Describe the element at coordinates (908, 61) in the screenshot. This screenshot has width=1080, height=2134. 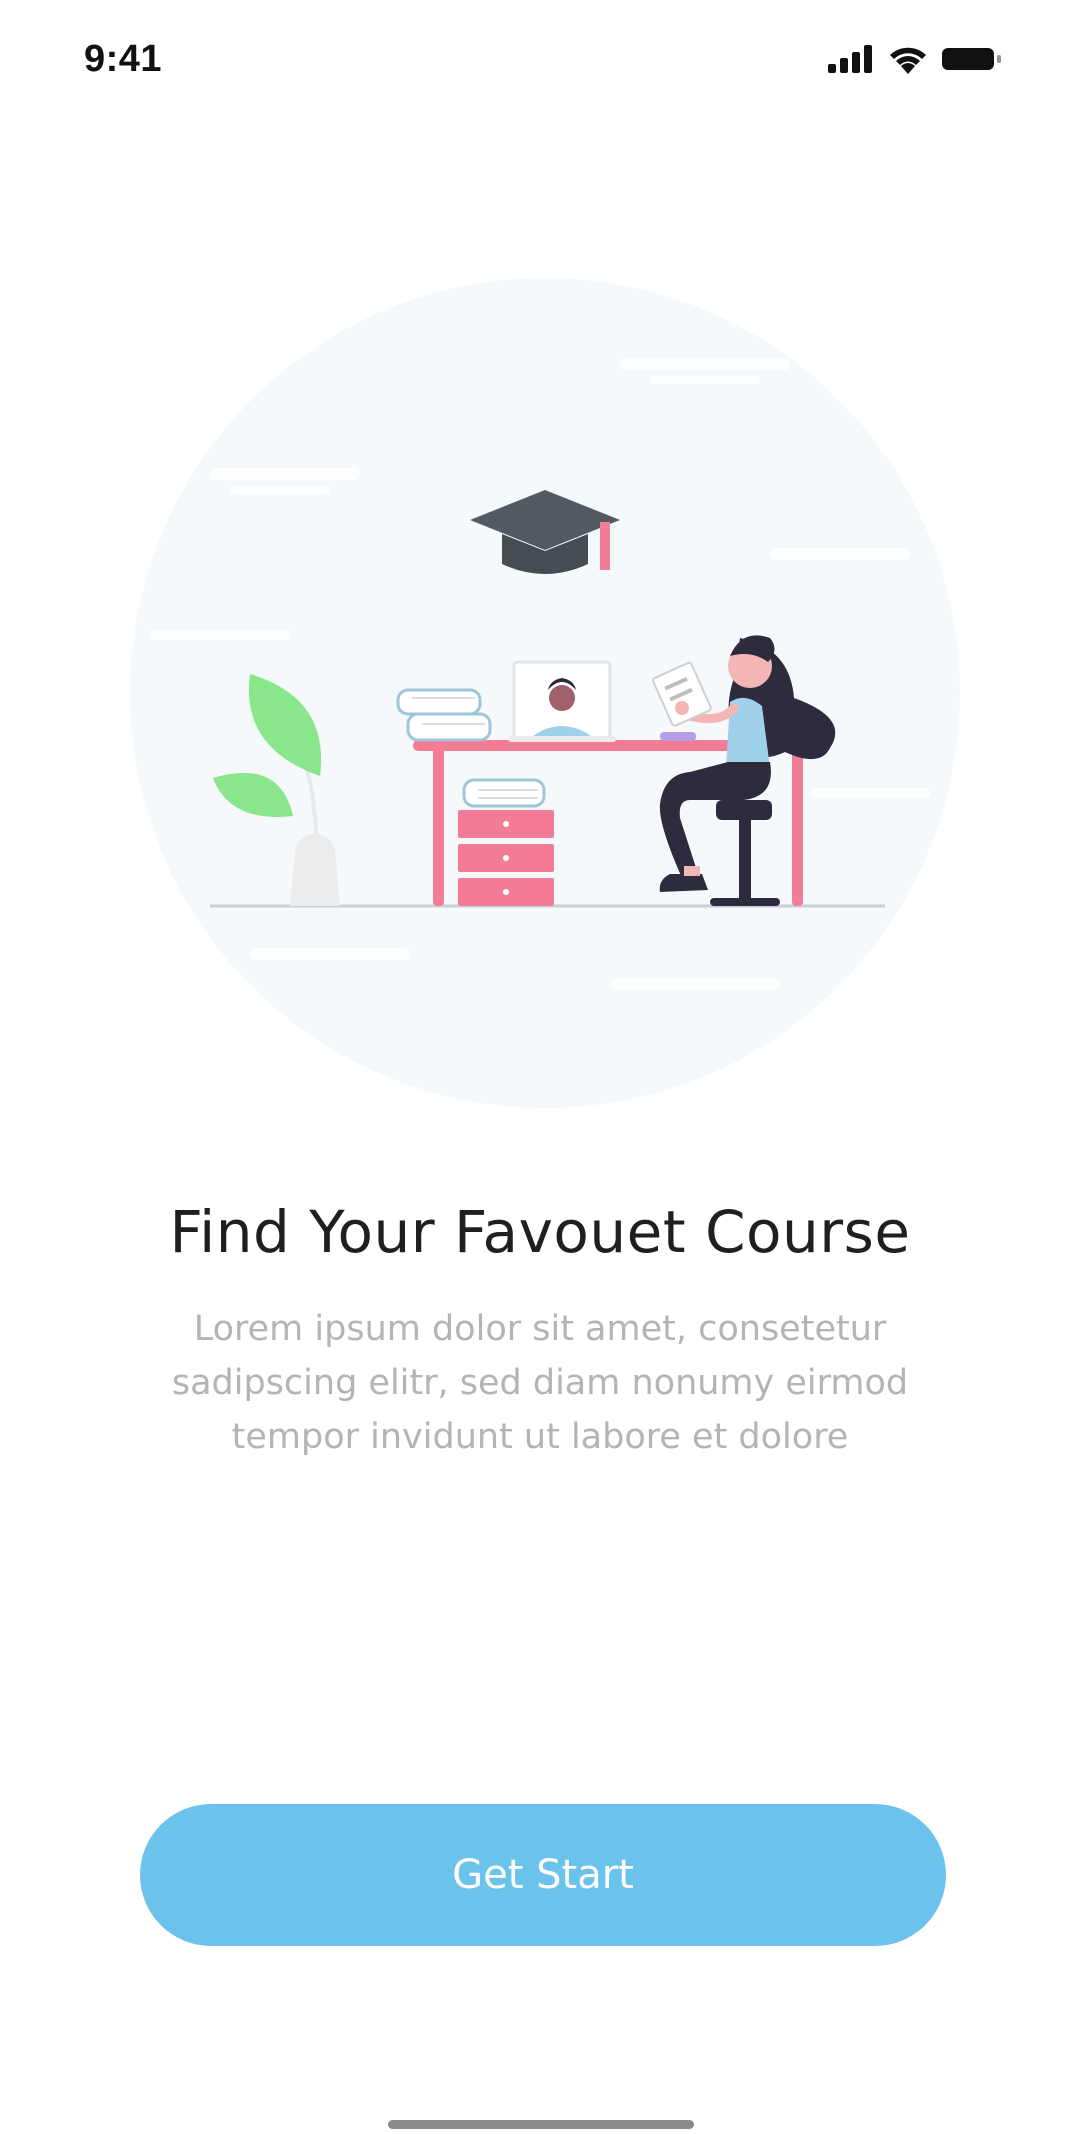
I see `wifi-icon` at that location.